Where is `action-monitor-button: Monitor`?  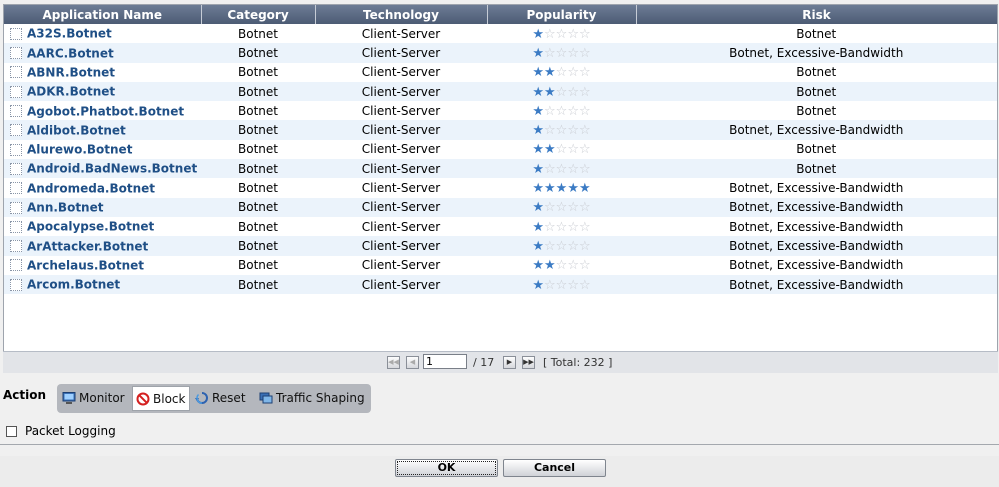 action-monitor-button: Monitor is located at coordinates (95, 398).